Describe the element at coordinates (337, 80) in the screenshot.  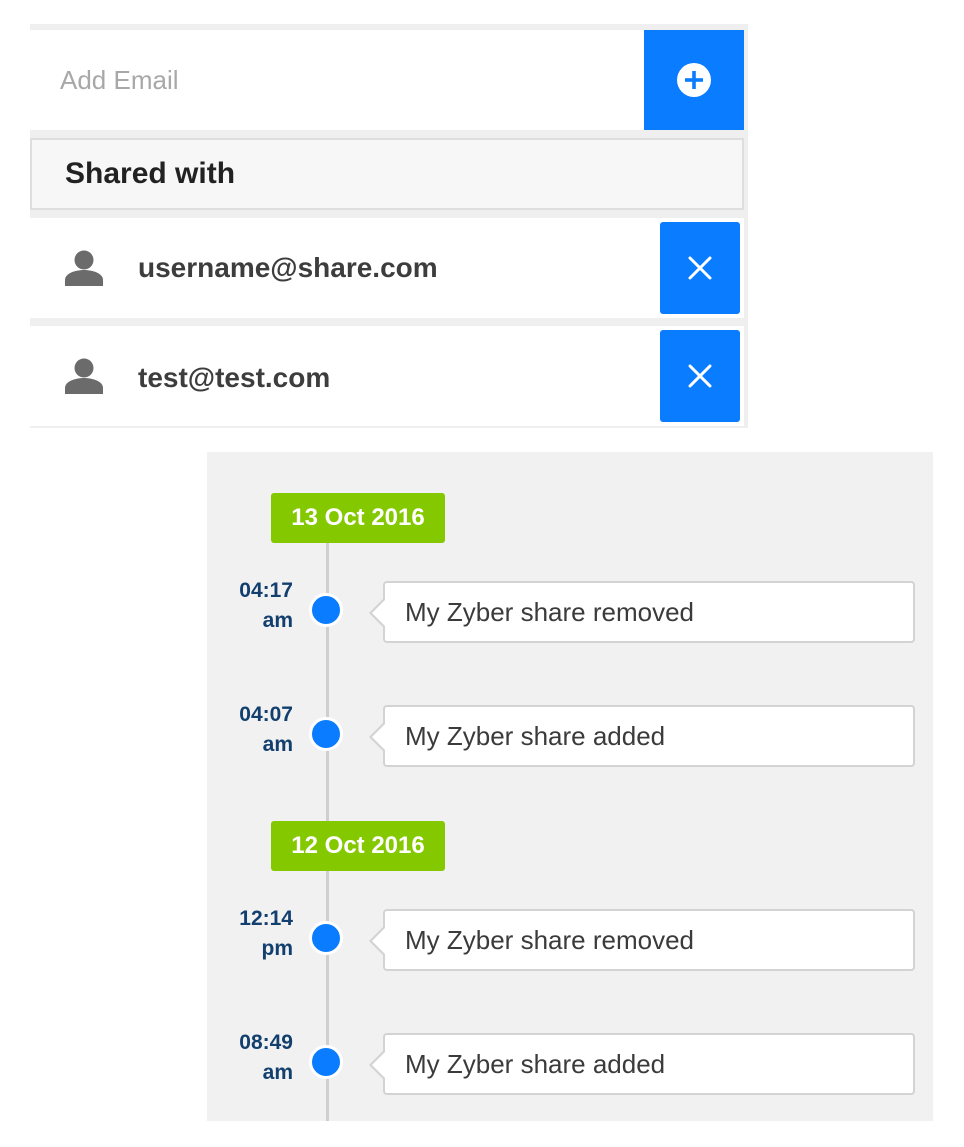
I see `add-email-input` at that location.